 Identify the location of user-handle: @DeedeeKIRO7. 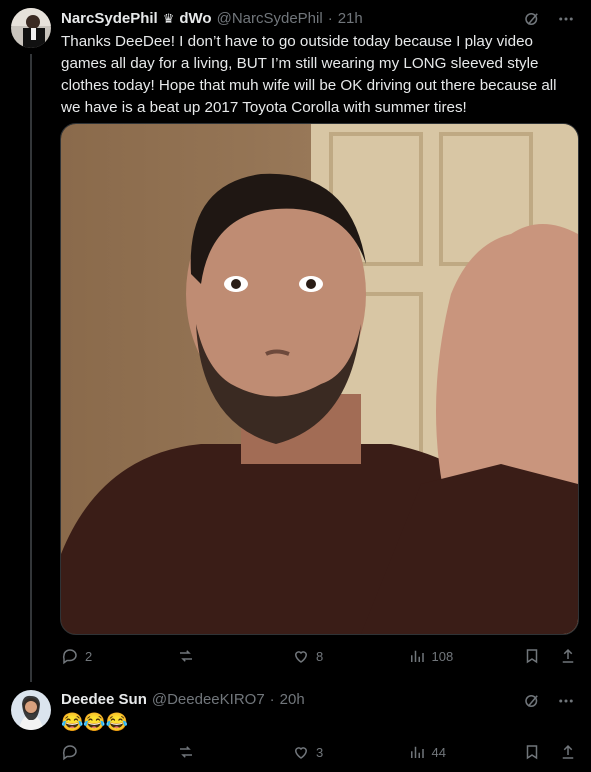
(208, 699).